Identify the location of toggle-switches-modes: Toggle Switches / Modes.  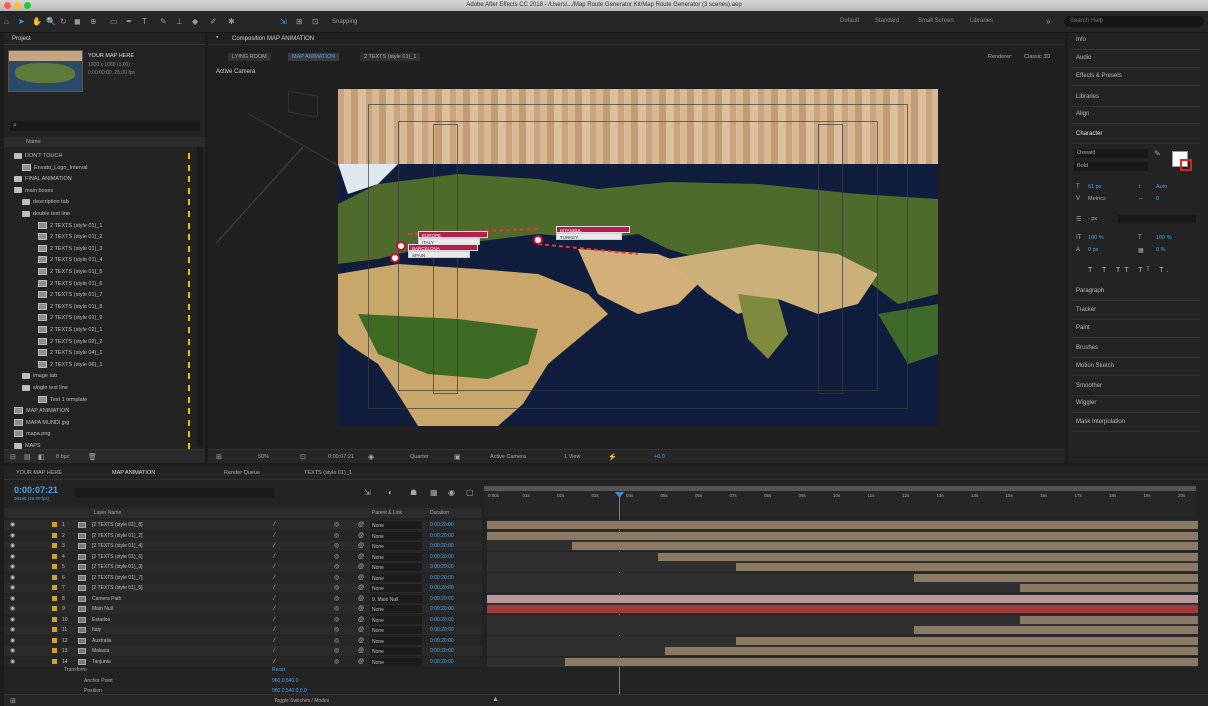
(301, 701).